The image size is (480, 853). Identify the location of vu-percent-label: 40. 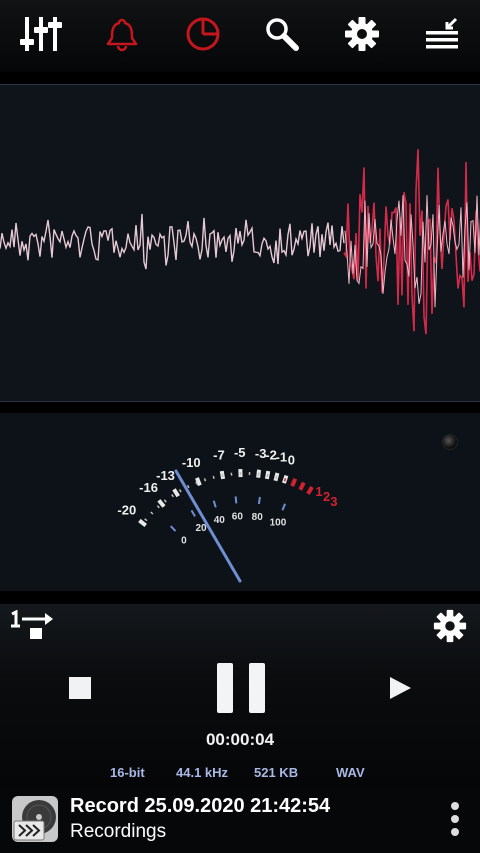
(220, 520).